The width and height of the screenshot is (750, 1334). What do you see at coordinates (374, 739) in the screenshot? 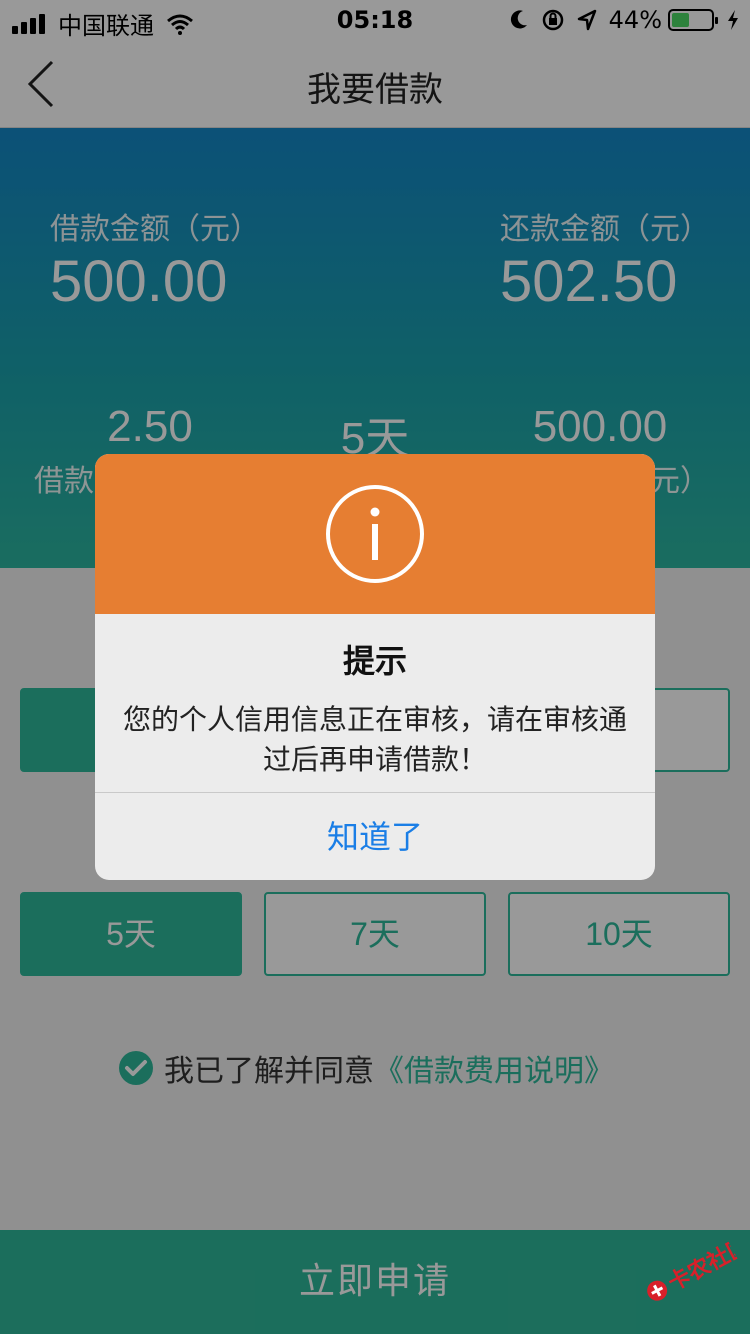
I see `dialog-message: 您的个人信用信息正在审核，请在审核通过后再申请借款！` at bounding box center [374, 739].